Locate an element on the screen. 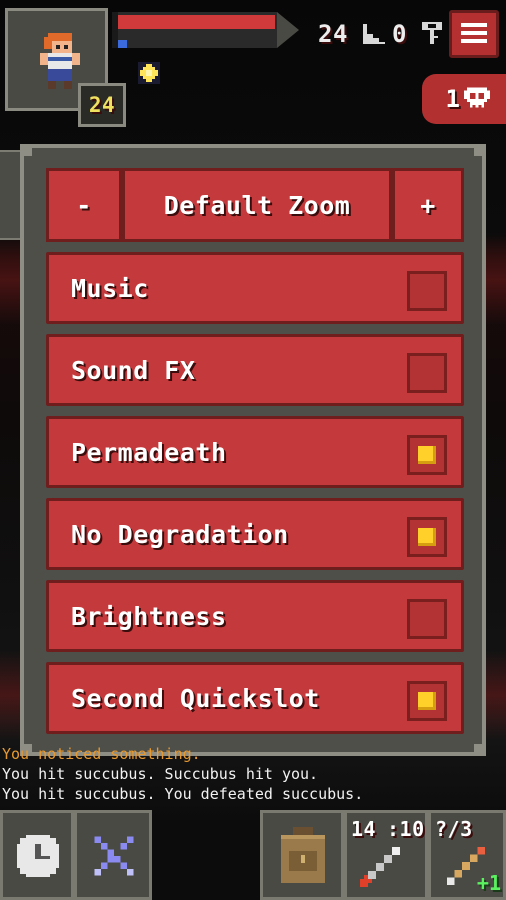 Image resolution: width=506 pixels, height=900 pixels. quickslot-darts: 14 :10 is located at coordinates (386, 855).